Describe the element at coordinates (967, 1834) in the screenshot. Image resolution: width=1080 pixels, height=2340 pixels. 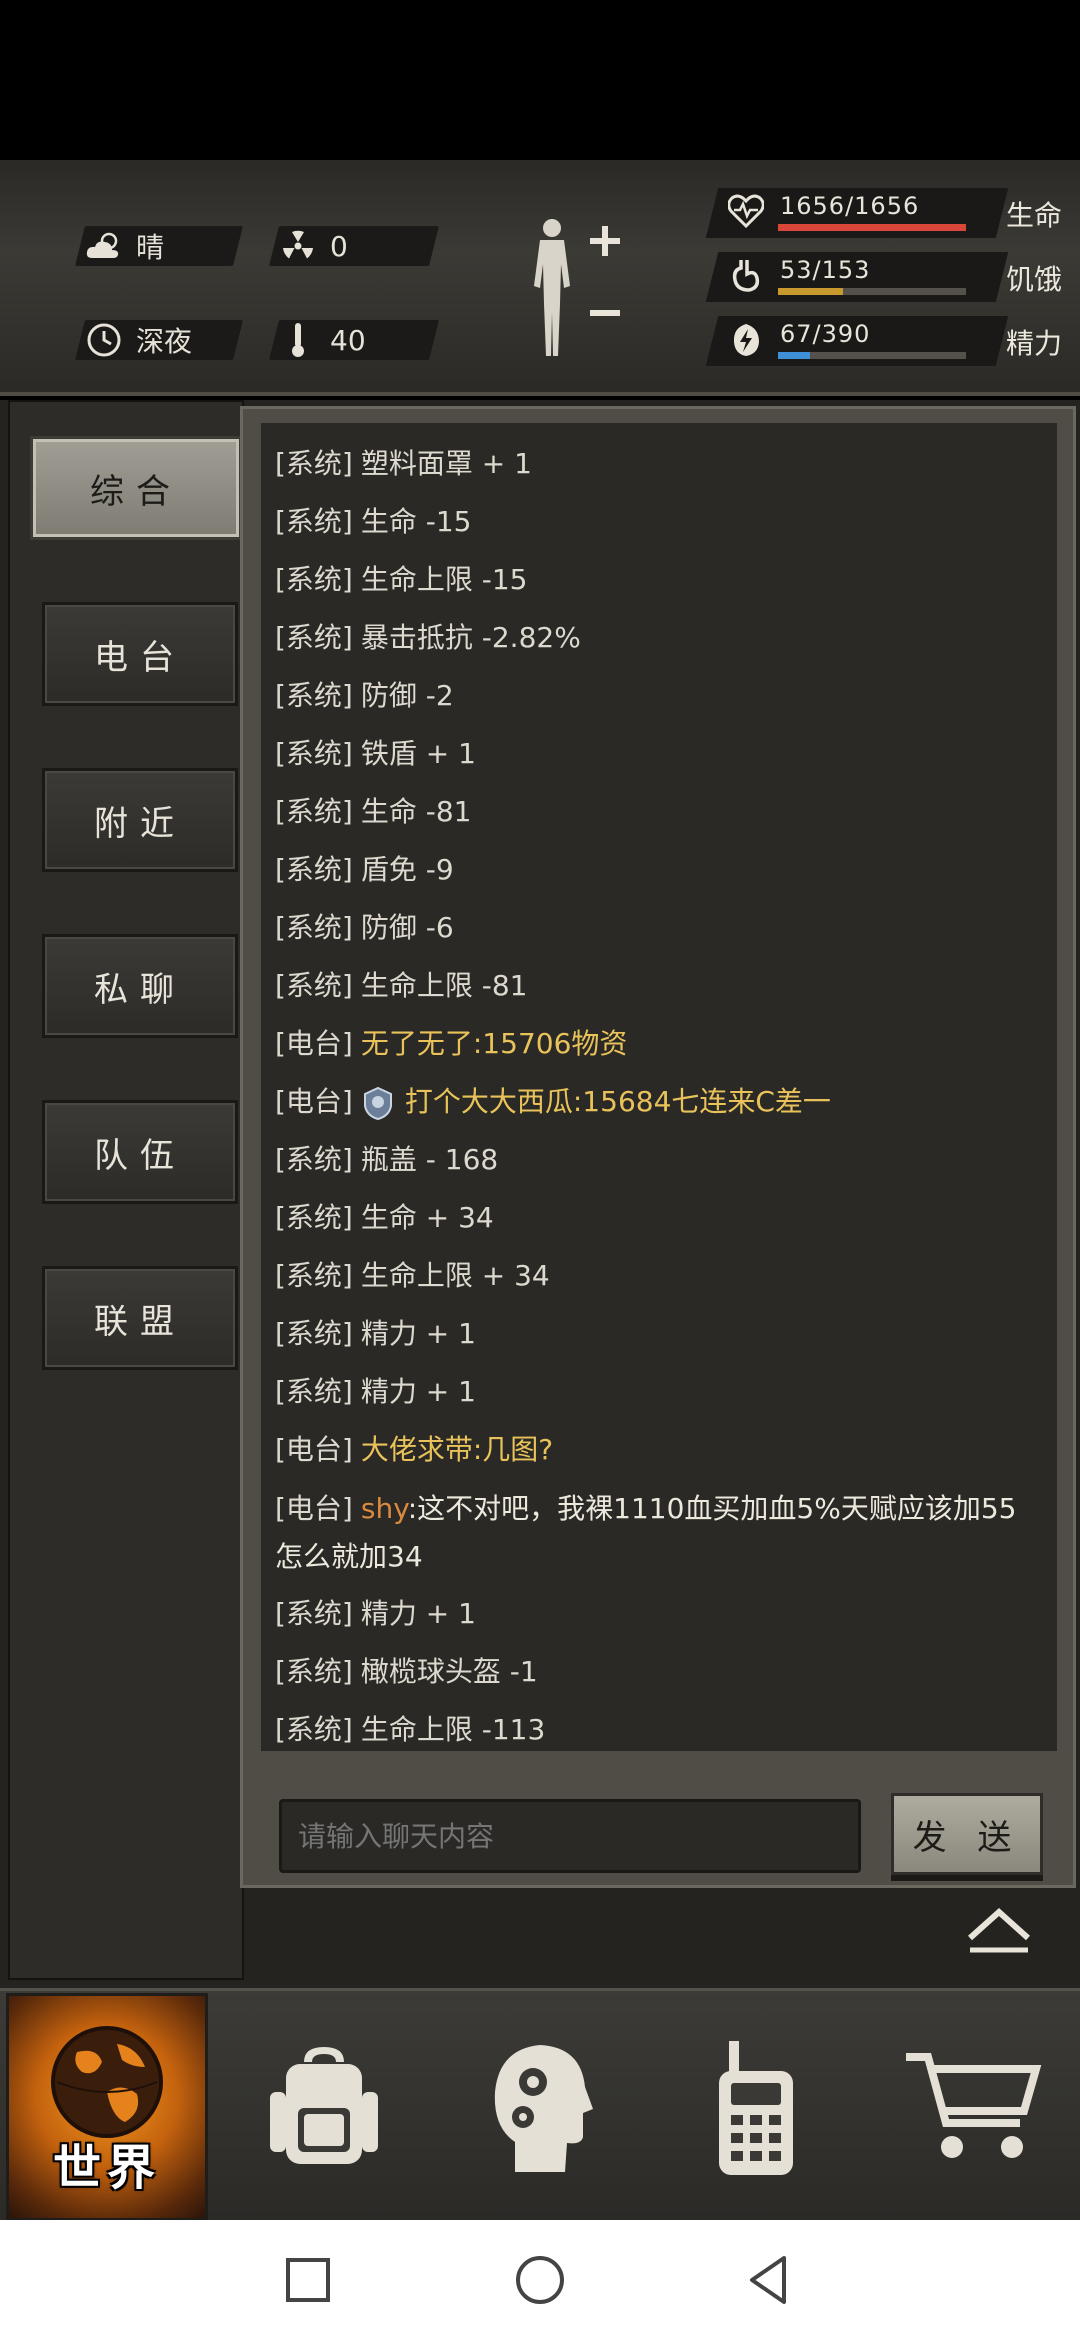
I see `send-button: 发 送` at that location.